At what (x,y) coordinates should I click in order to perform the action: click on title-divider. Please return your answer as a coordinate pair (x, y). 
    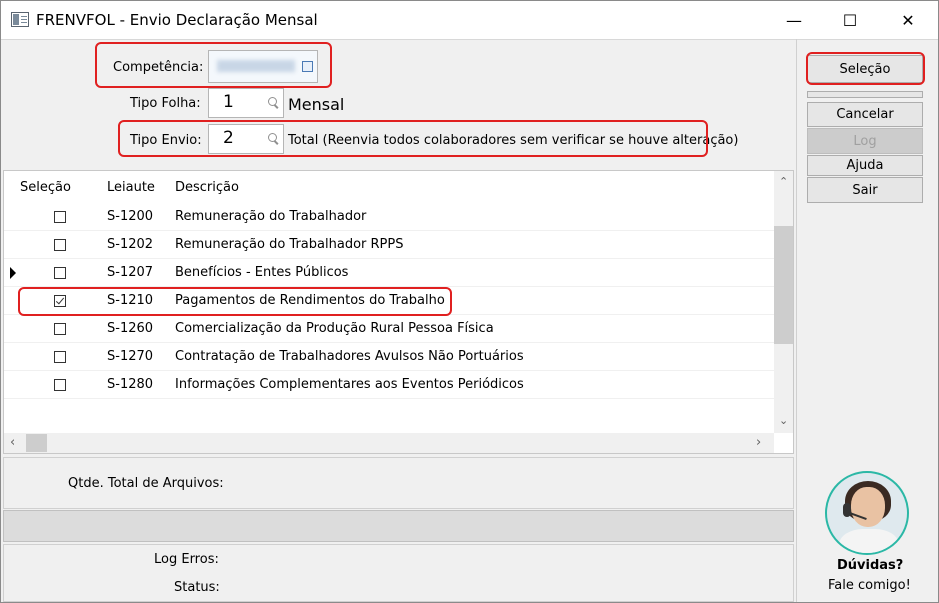
    Looking at the image, I should click on (469, 39).